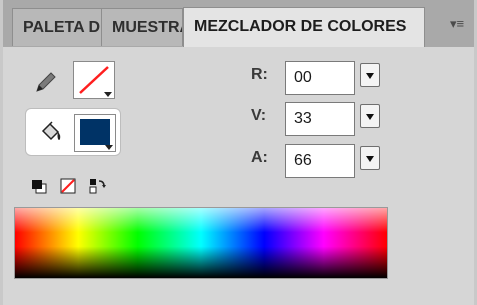 The width and height of the screenshot is (477, 305). What do you see at coordinates (259, 115) in the screenshot?
I see `green-label: V:` at bounding box center [259, 115].